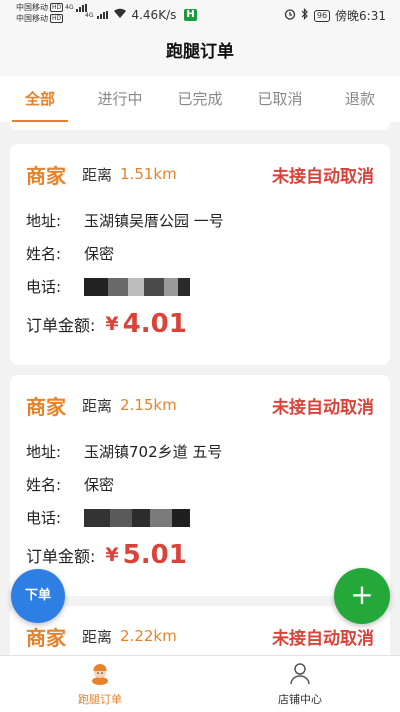  I want to click on order-tabs: 全部 进行中 已完成 已取消 退款, so click(200, 99).